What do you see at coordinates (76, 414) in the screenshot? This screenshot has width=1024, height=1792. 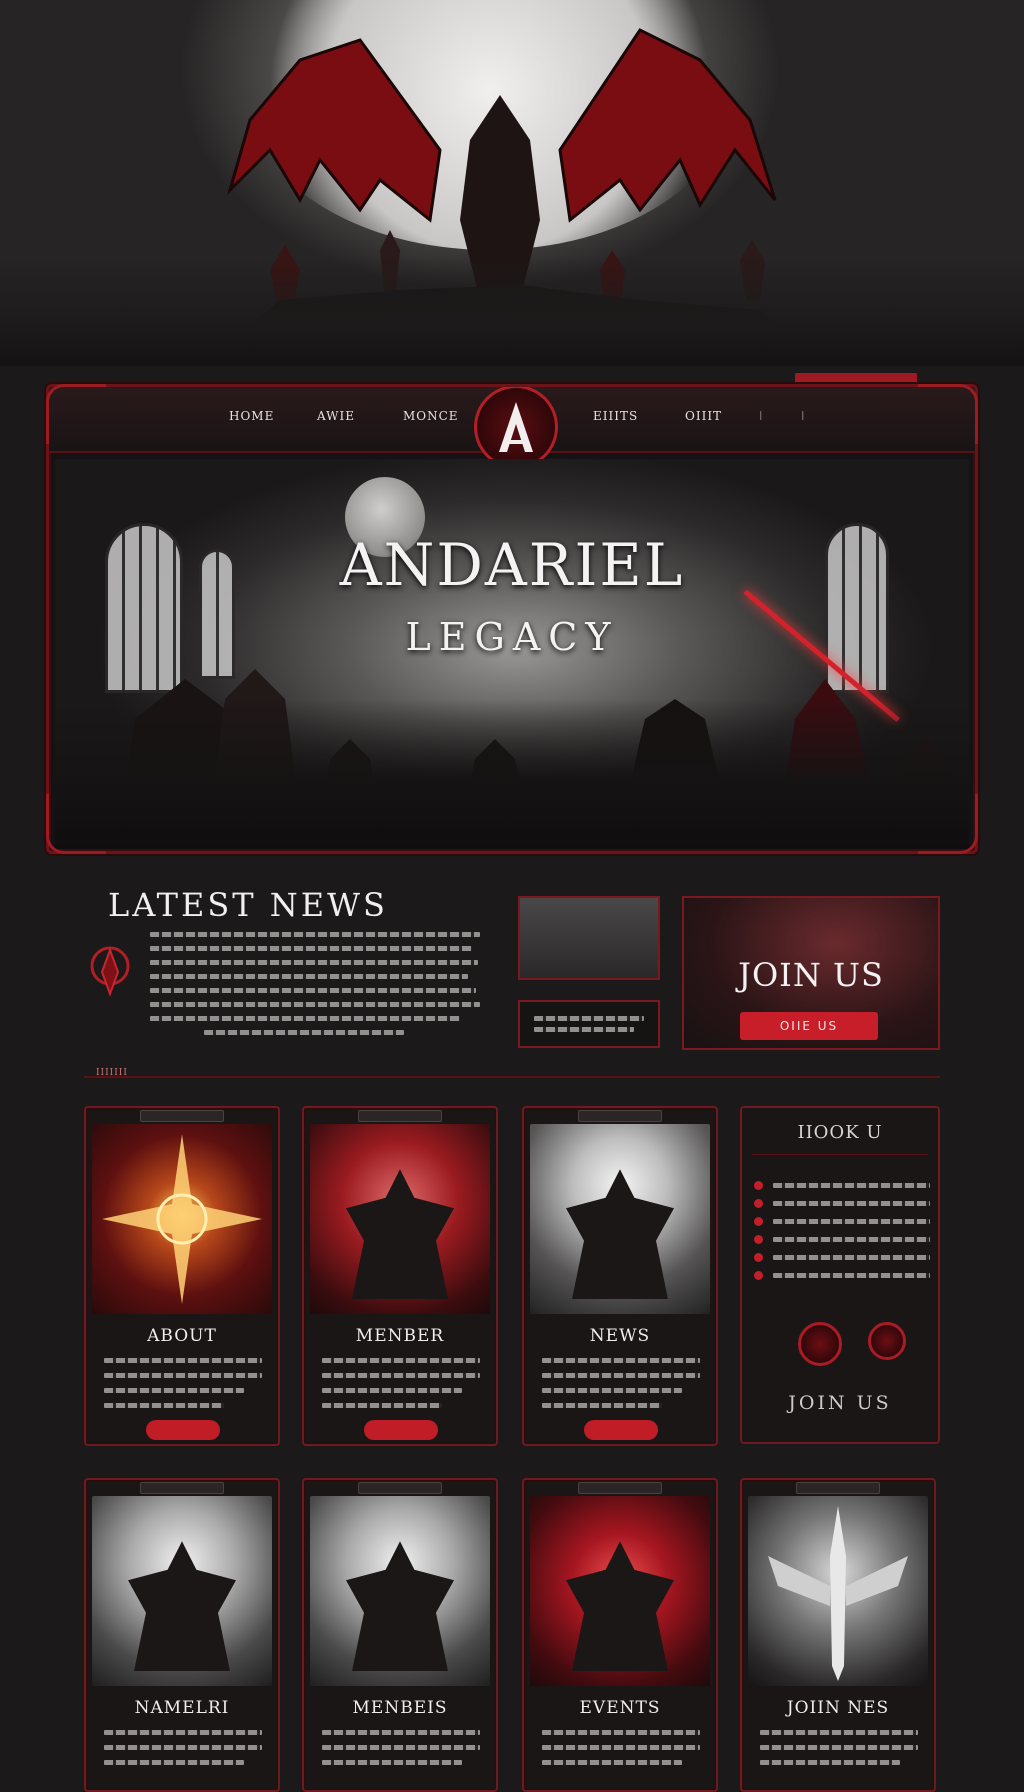 I see `frame-corner-top-left` at bounding box center [76, 414].